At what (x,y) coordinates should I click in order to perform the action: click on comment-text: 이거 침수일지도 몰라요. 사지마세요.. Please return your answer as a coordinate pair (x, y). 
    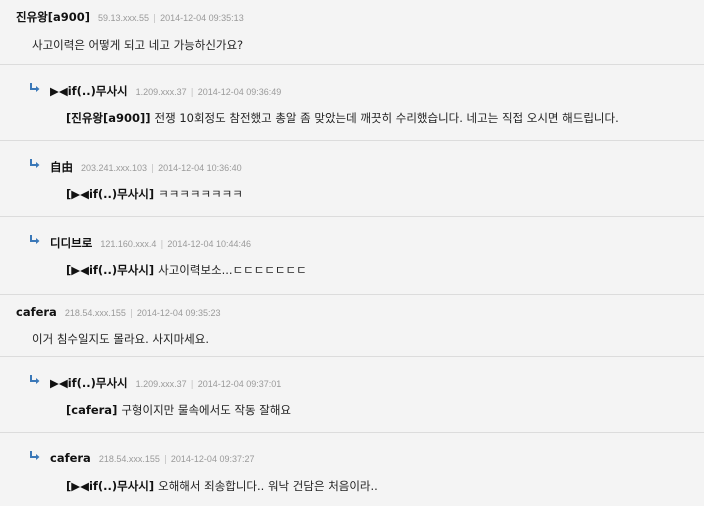
    Looking at the image, I should click on (120, 339).